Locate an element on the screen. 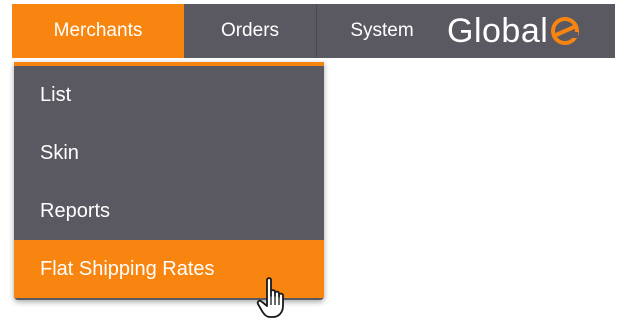 This screenshot has height=325, width=619. nav-tab-merchants-label: Merchants is located at coordinates (98, 30).